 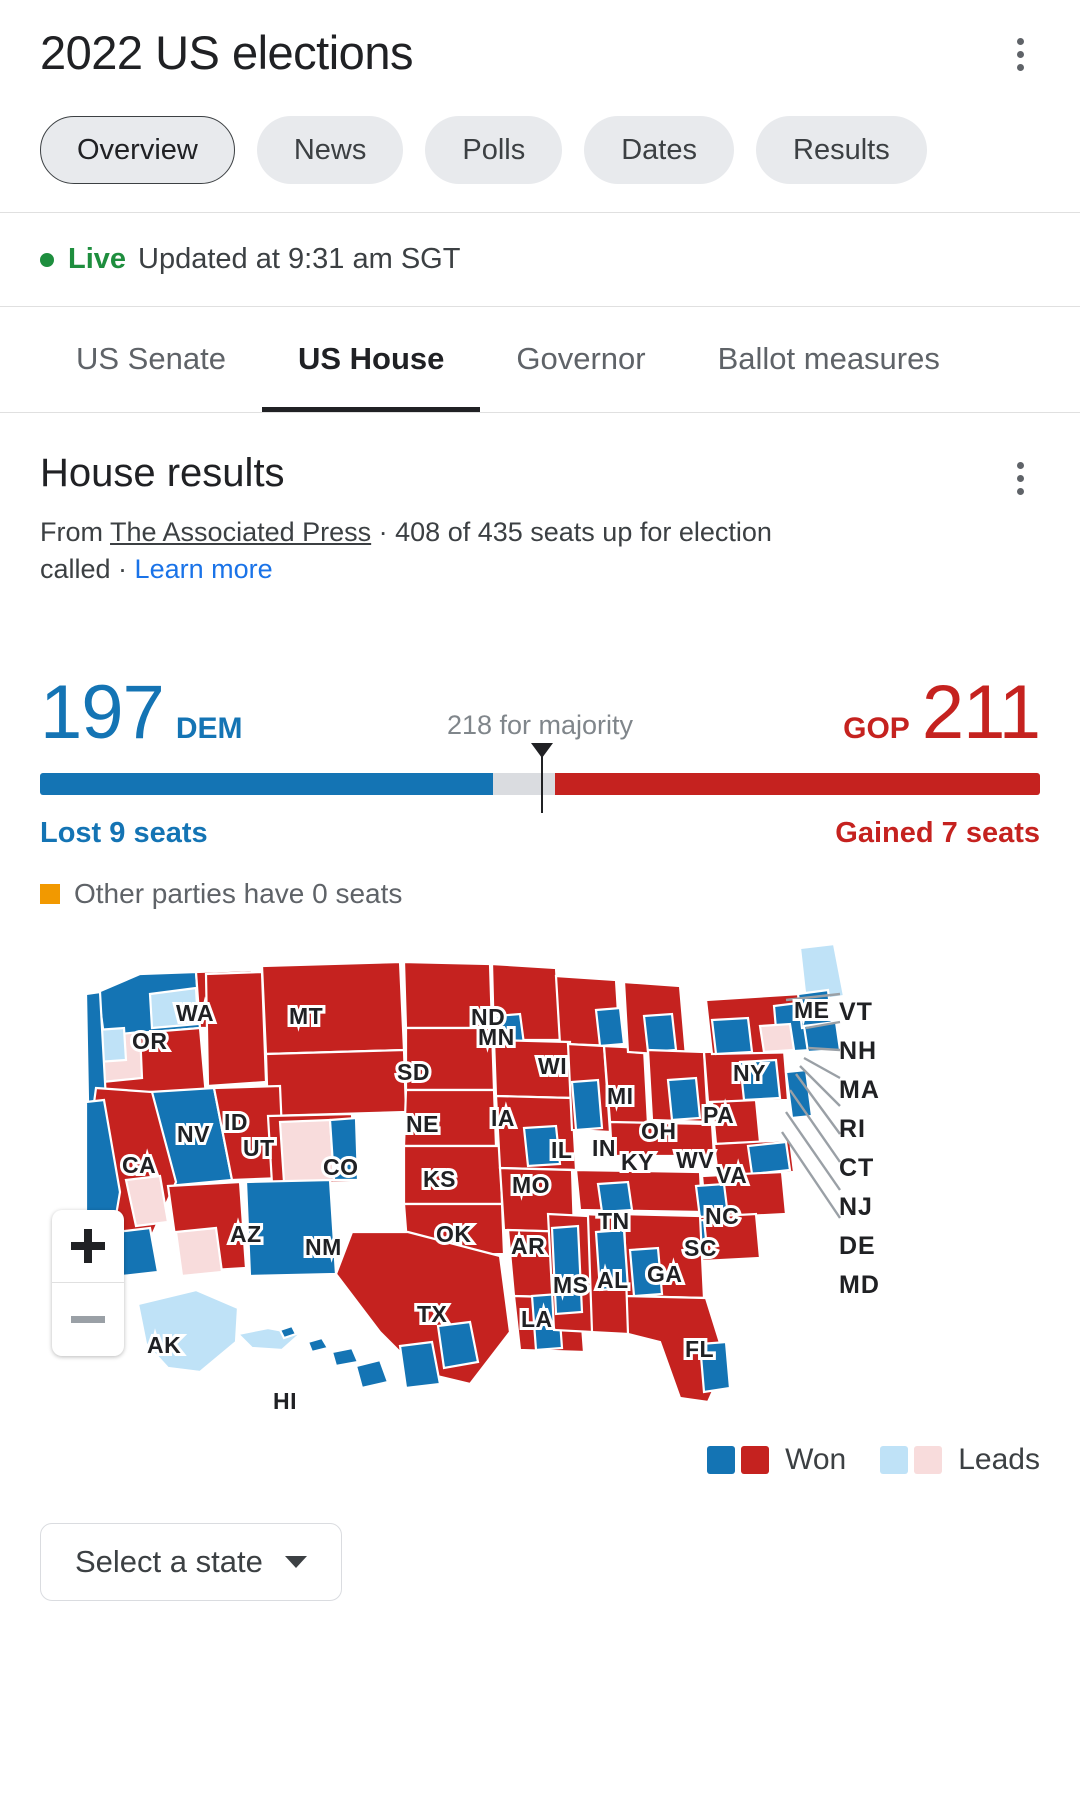 I want to click on map-callout-label-nh: NH, so click(x=858, y=1051).